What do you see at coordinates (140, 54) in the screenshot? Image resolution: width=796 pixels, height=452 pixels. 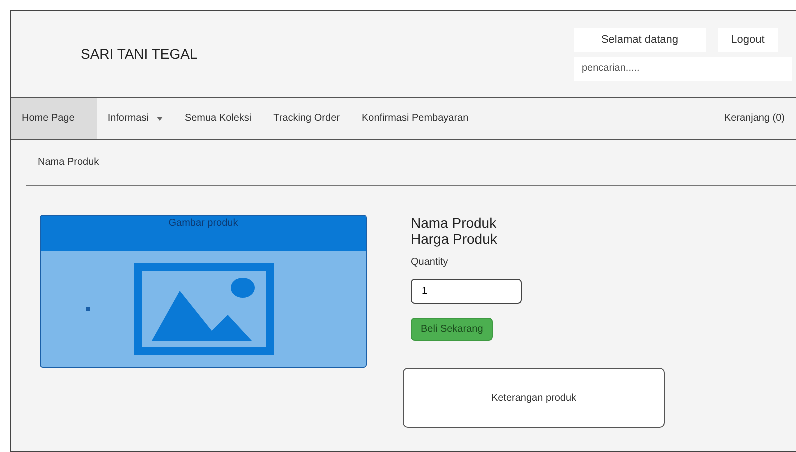 I see `brand-title: SARI TANI TEGAL` at bounding box center [140, 54].